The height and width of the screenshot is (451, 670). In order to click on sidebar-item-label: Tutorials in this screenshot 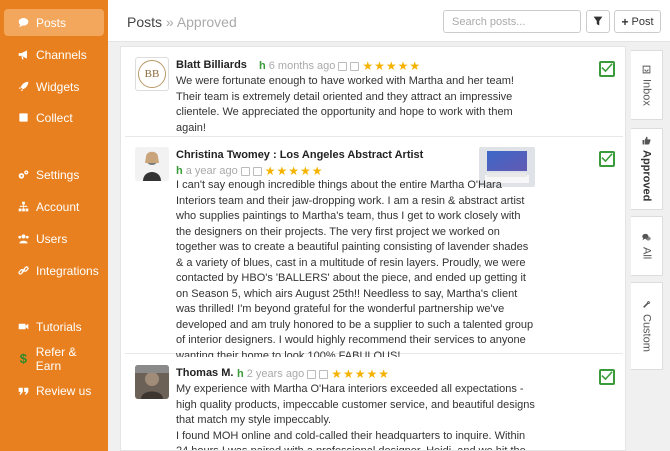, I will do `click(59, 326)`.